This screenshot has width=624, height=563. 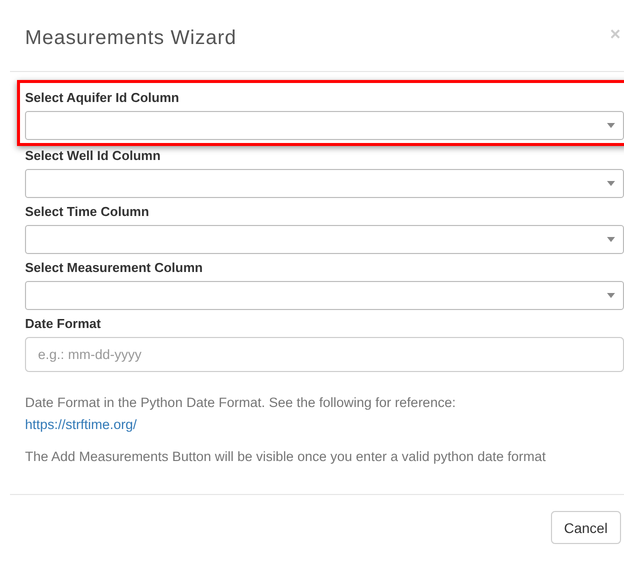 What do you see at coordinates (286, 457) in the screenshot?
I see `note-text: The Add Measurements Button will be visible once you enter a valid python date format` at bounding box center [286, 457].